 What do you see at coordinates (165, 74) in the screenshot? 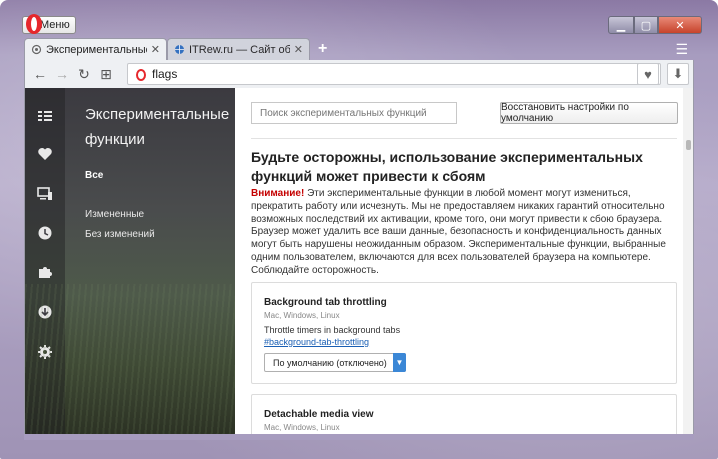
I see `url-text: flags` at bounding box center [165, 74].